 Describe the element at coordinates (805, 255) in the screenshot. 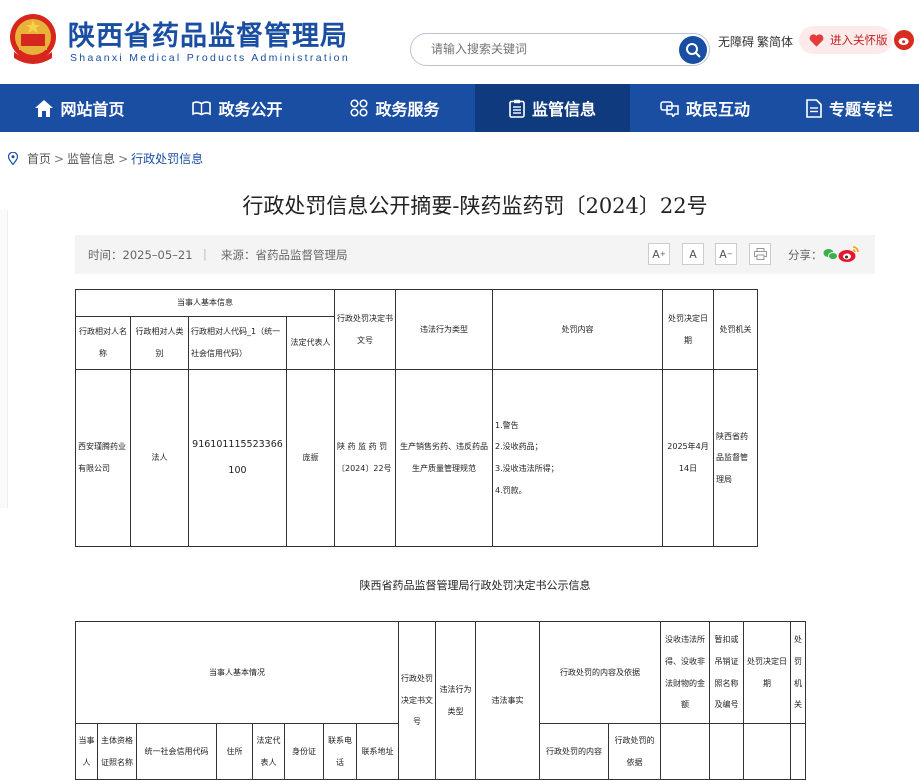

I see `share-label: 分享：` at that location.